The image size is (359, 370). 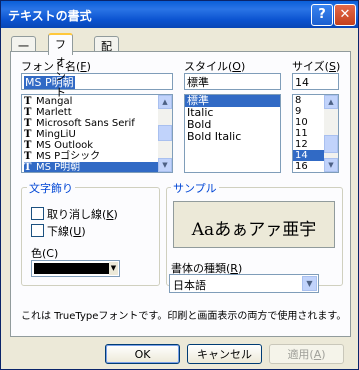 I want to click on list-item: 11, so click(x=309, y=133).